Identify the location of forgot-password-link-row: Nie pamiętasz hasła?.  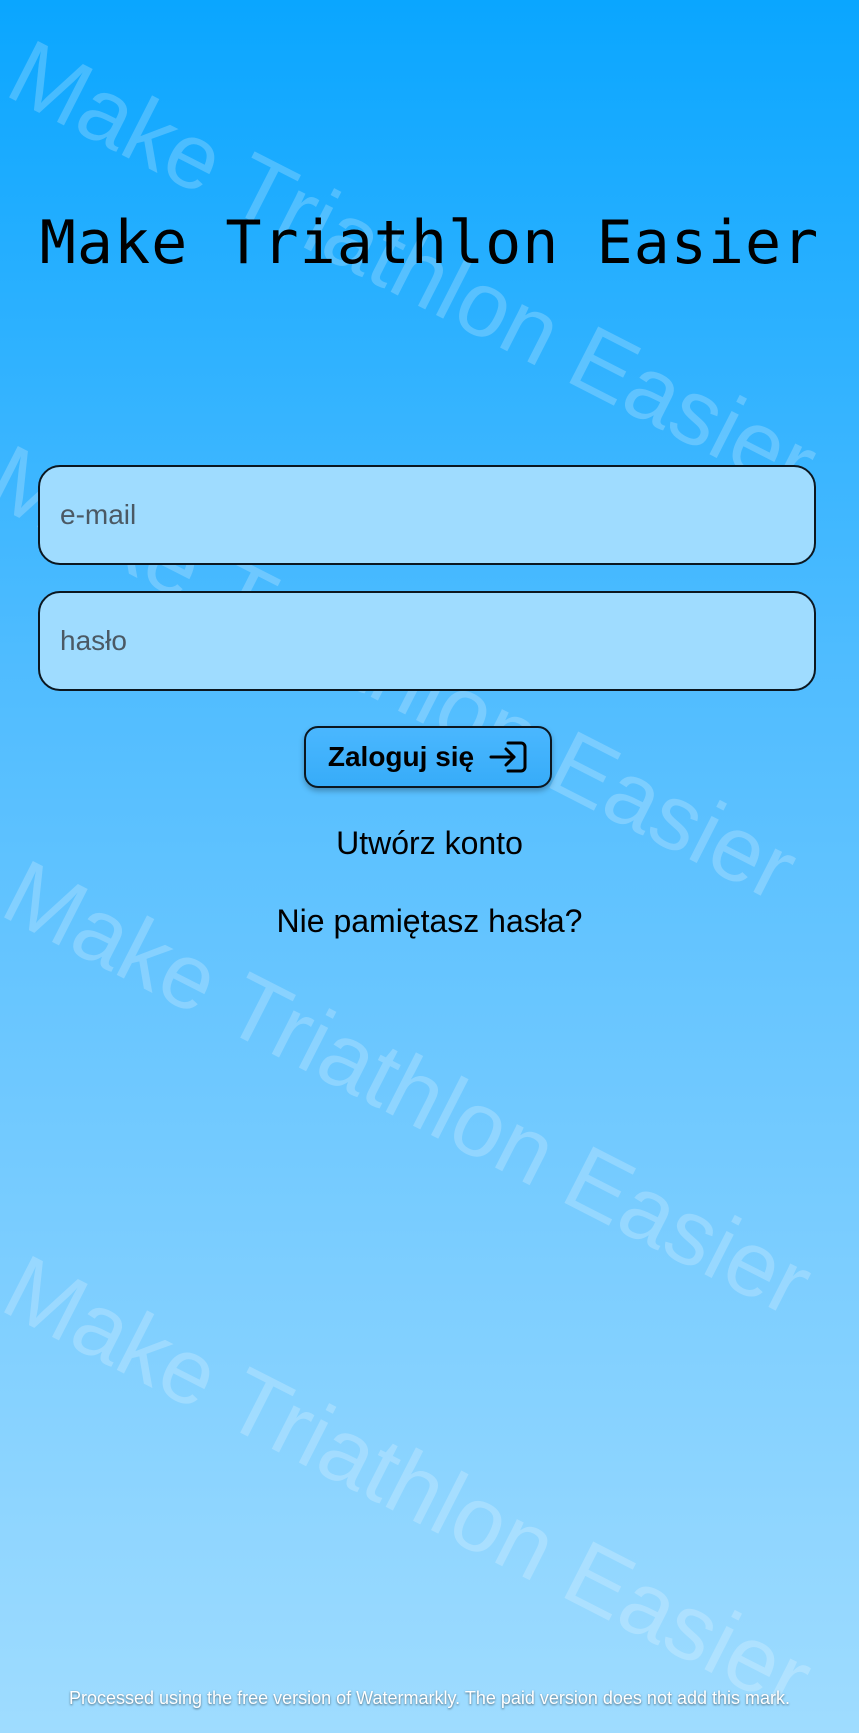
(429, 921).